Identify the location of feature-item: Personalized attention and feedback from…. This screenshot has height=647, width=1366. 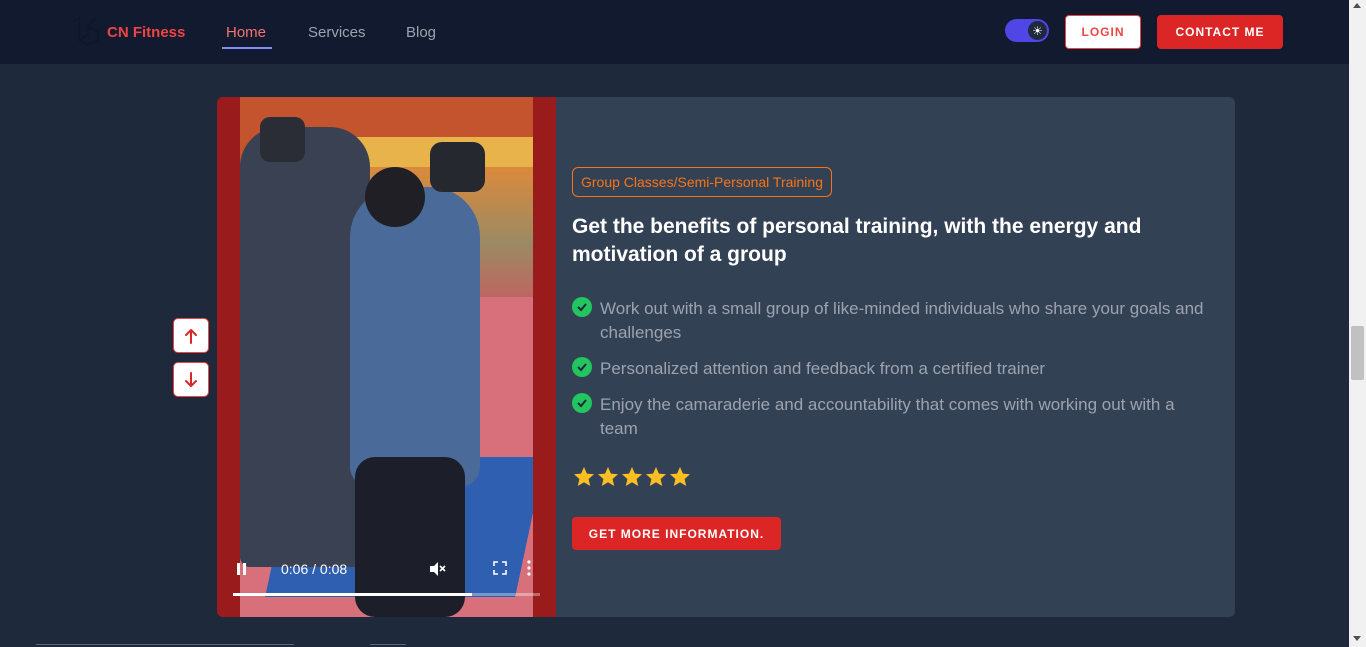
(894, 369).